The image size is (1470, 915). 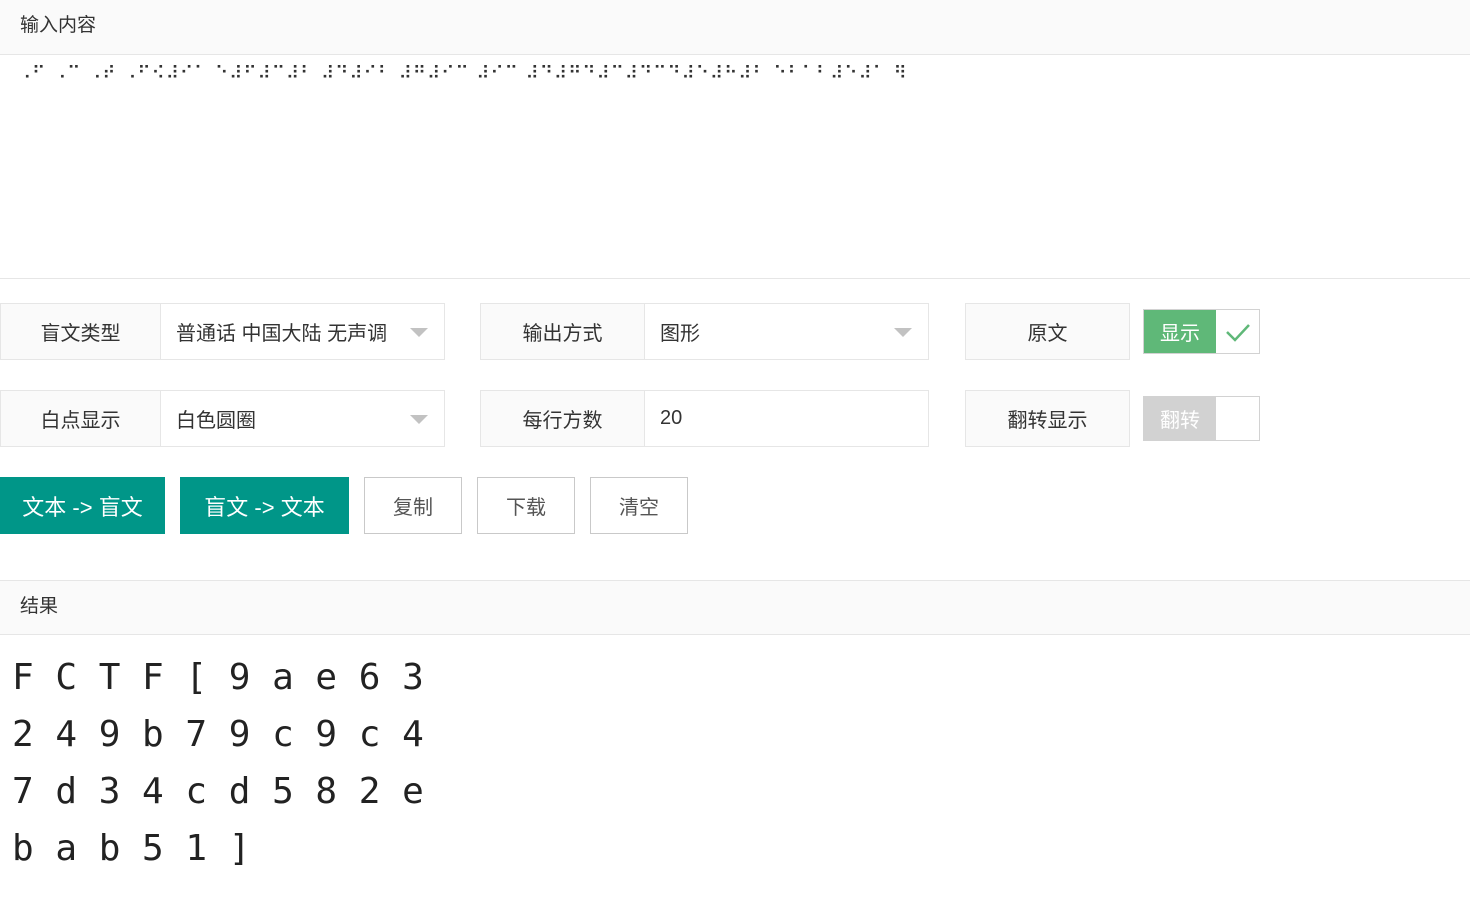 What do you see at coordinates (1237, 418) in the screenshot?
I see `switch-track` at bounding box center [1237, 418].